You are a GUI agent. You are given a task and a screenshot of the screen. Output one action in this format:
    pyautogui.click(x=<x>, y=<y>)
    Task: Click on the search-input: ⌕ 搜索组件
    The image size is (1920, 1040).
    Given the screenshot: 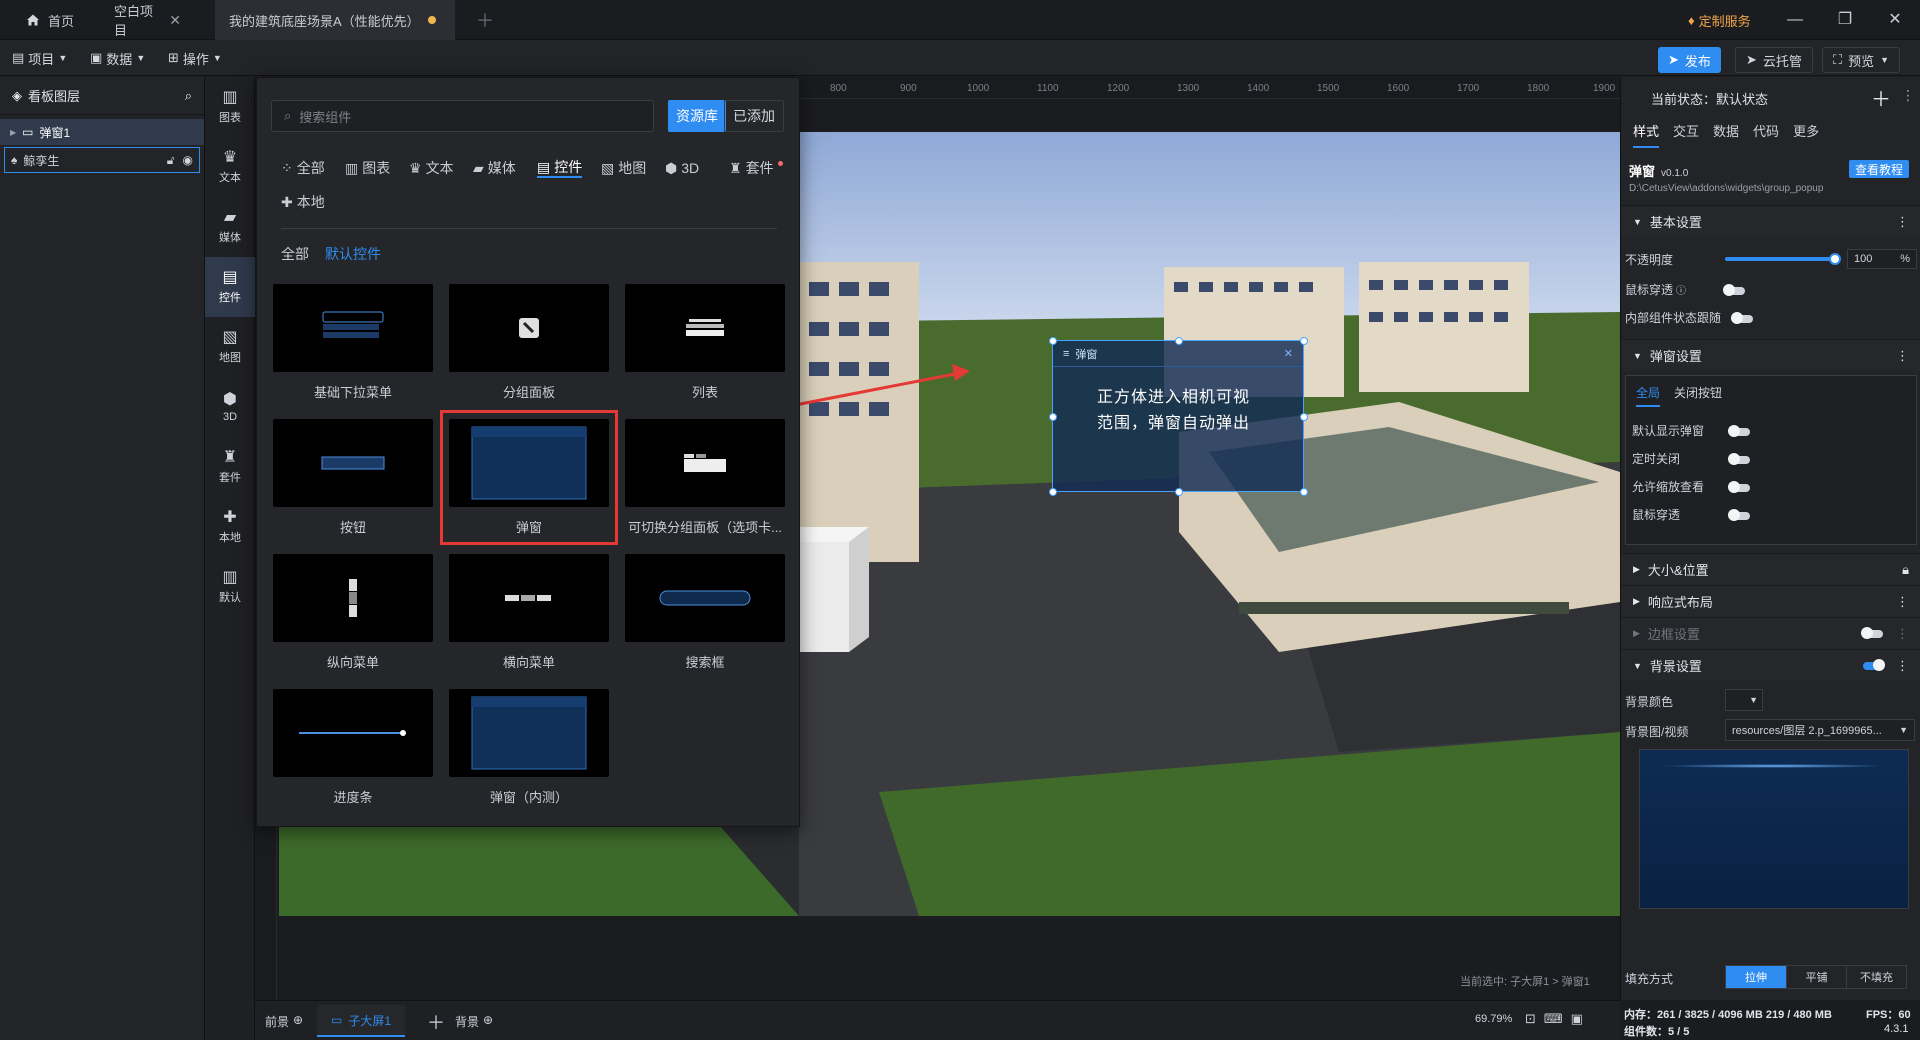 What is the action you would take?
    pyautogui.click(x=462, y=116)
    